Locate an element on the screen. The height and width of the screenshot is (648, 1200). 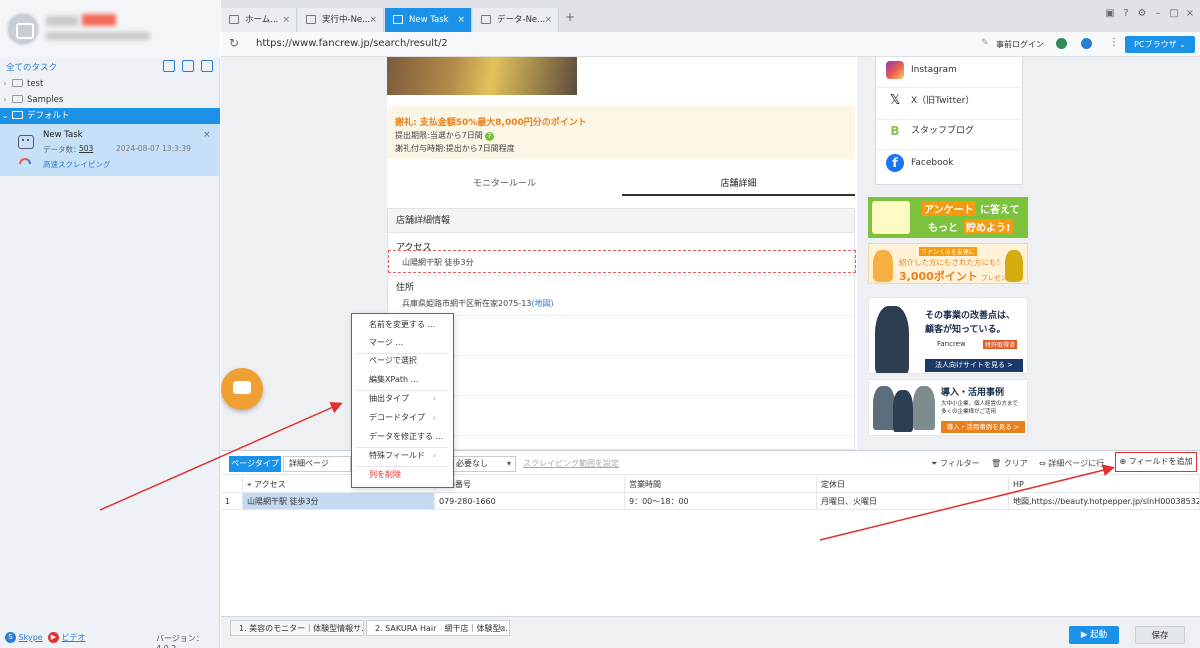
column-header-hours: 営業時間 is located at coordinates (721, 484).